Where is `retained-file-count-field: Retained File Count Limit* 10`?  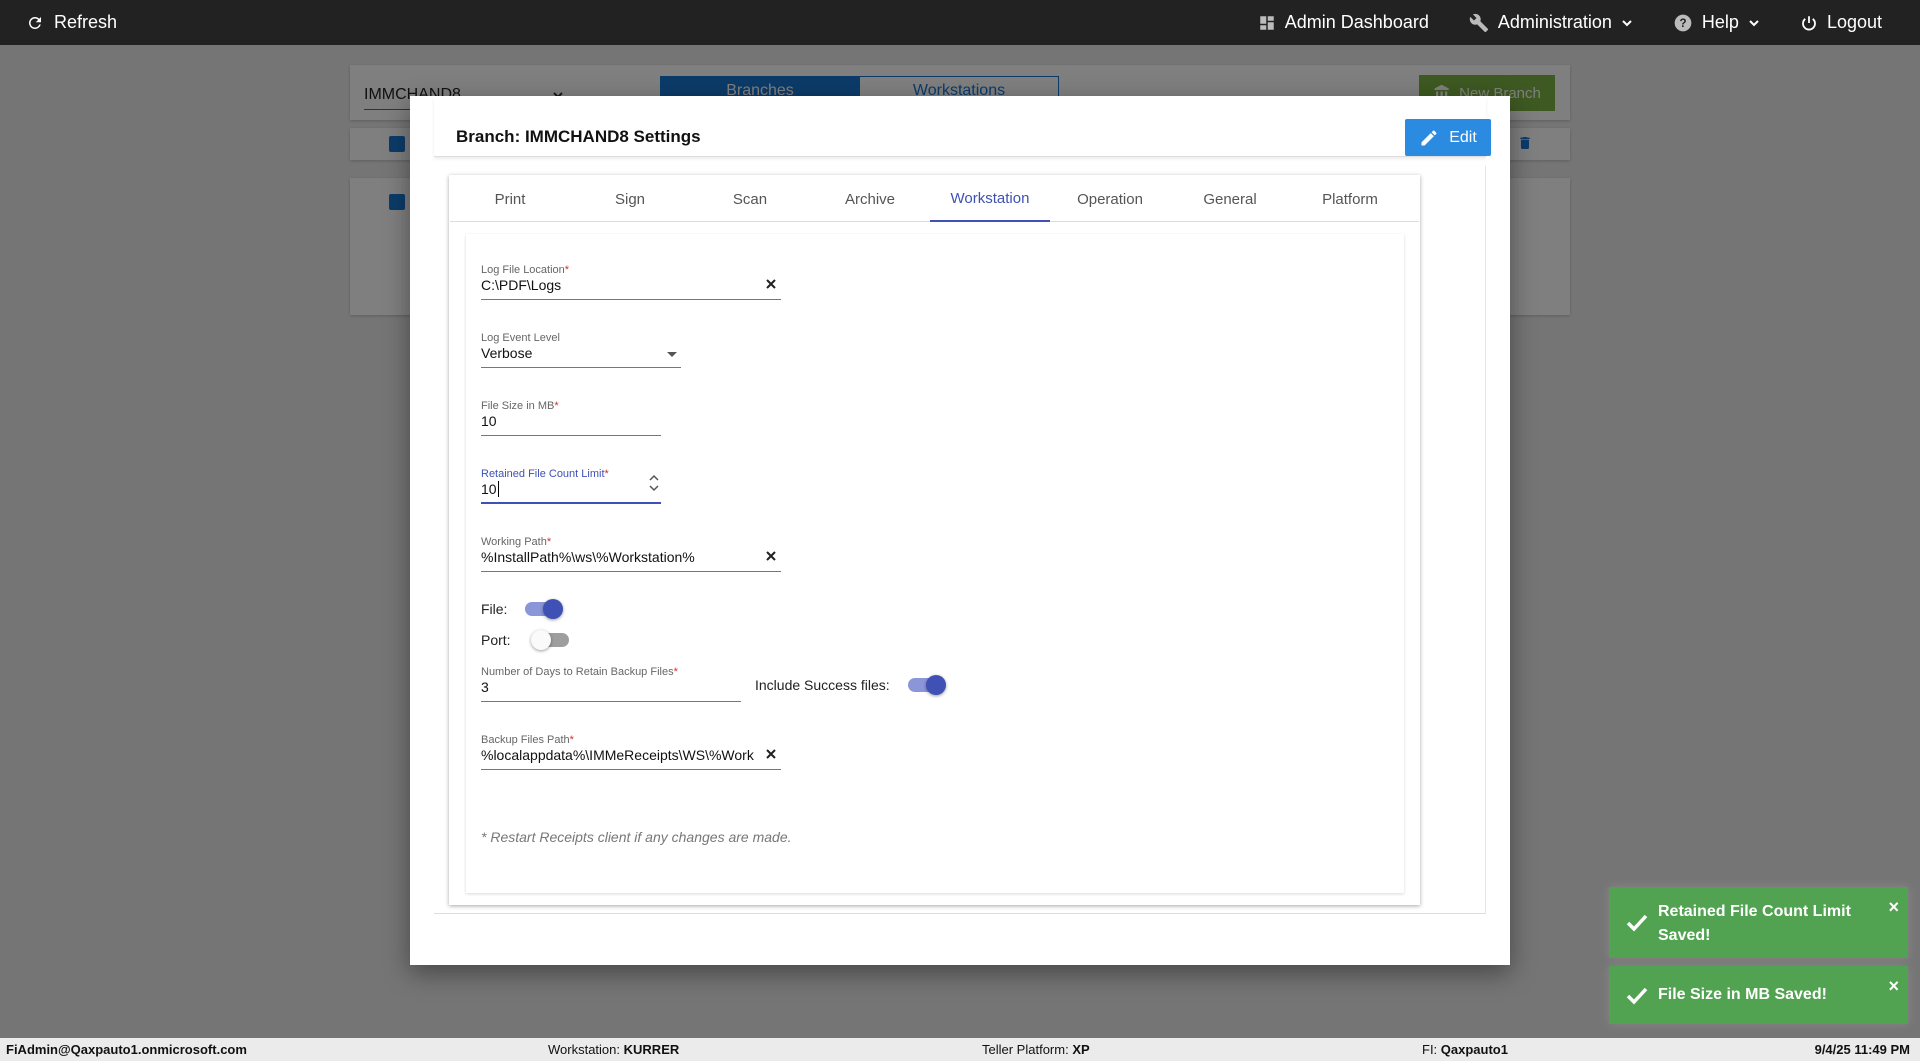
retained-file-count-field: Retained File Count Limit* 10 is located at coordinates (571, 486).